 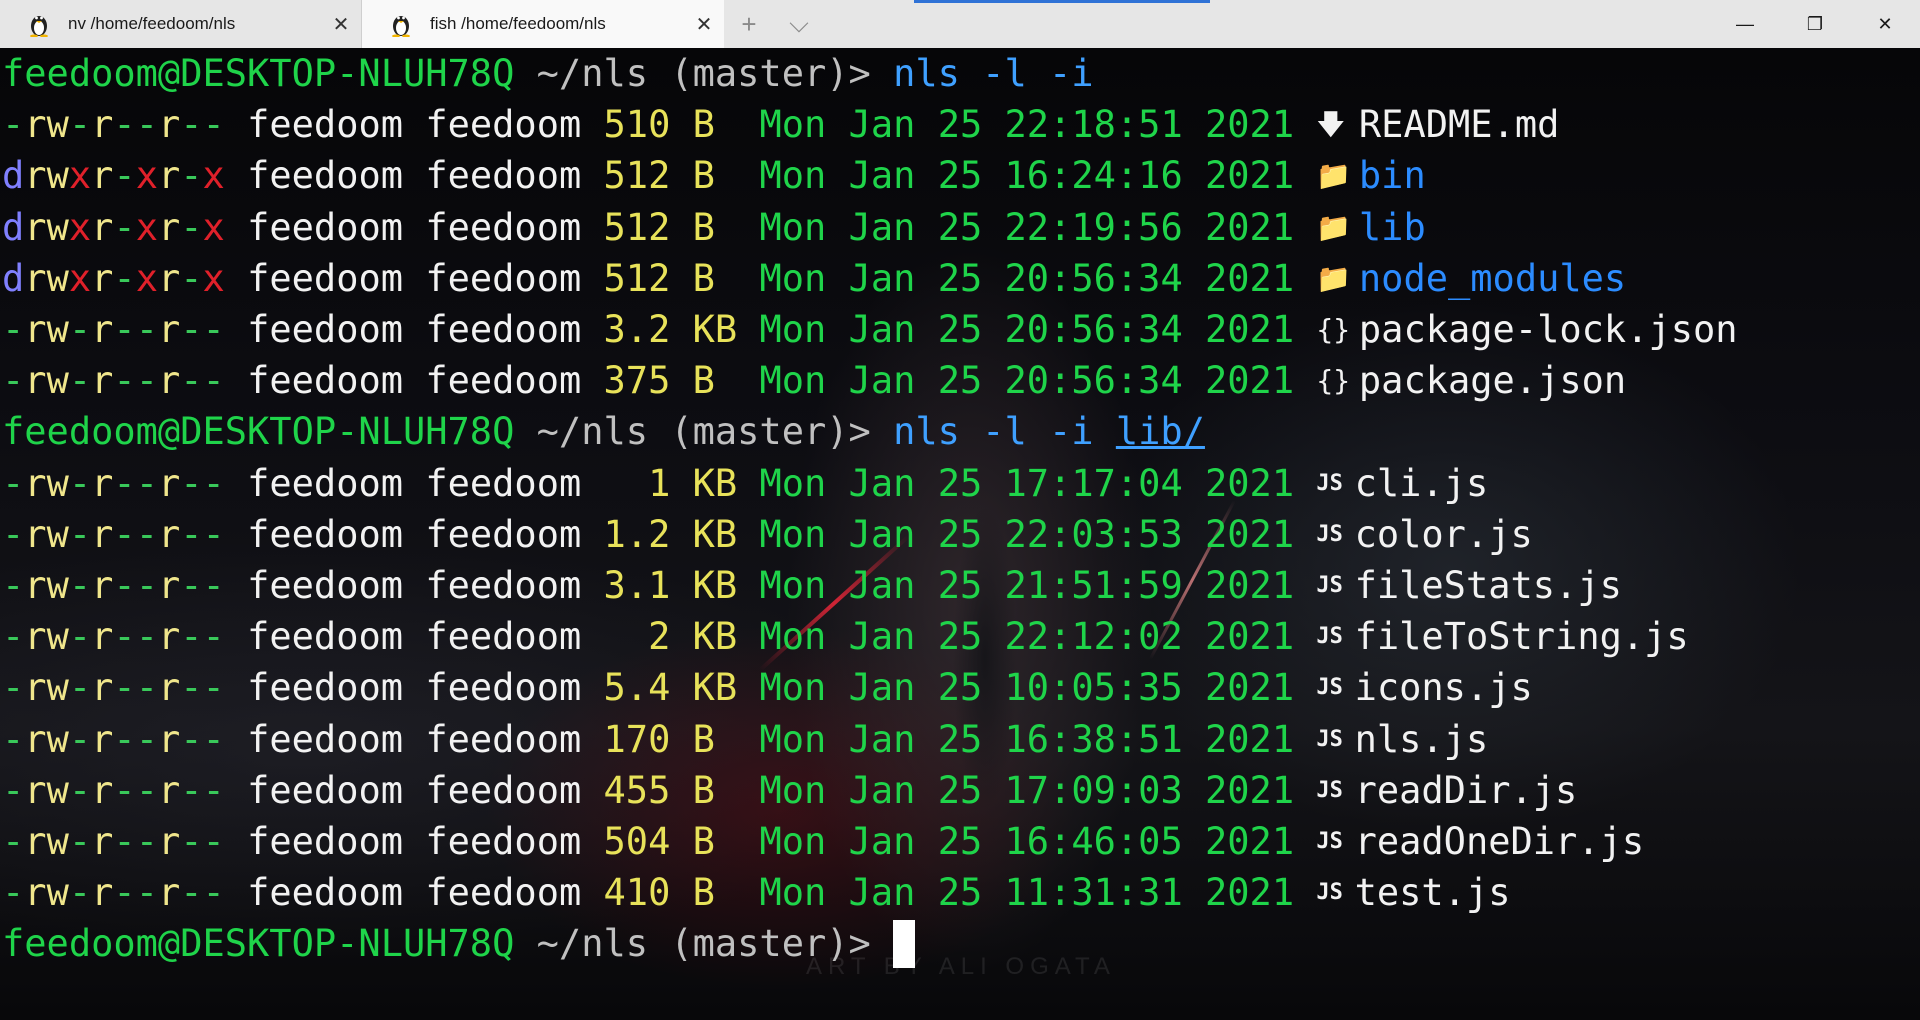 What do you see at coordinates (1492, 278) in the screenshot?
I see `file-name: node_modules` at bounding box center [1492, 278].